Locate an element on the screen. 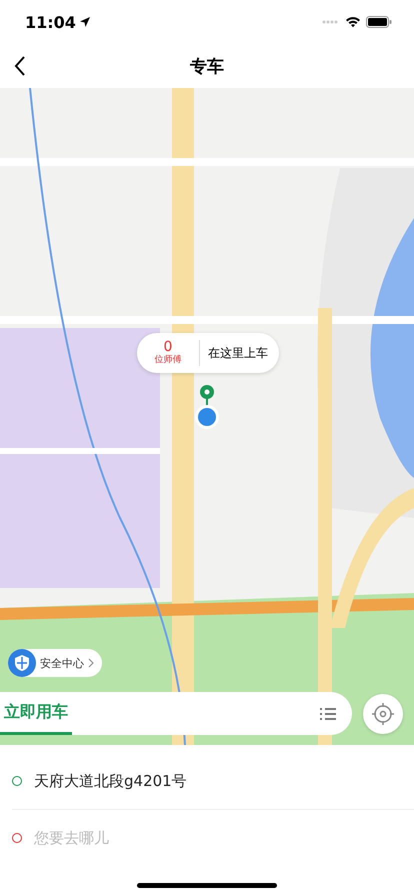 This screenshot has width=414, height=896. destination-field: 您要去哪儿 is located at coordinates (204, 838).